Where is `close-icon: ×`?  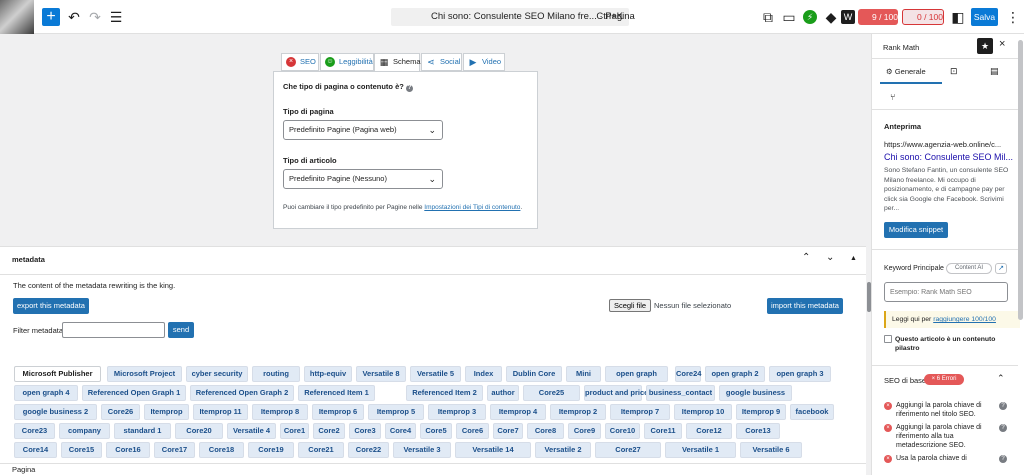 close-icon: × is located at coordinates (1002, 44).